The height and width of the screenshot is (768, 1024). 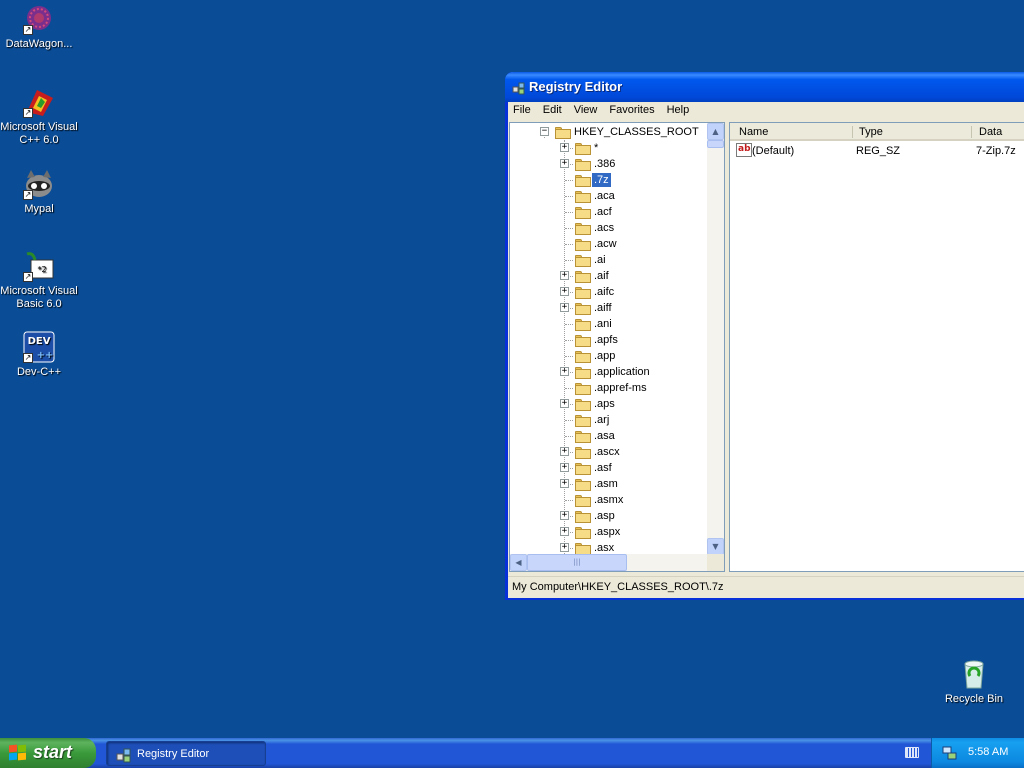 I want to click on tree-item: .asa, so click(x=609, y=436).